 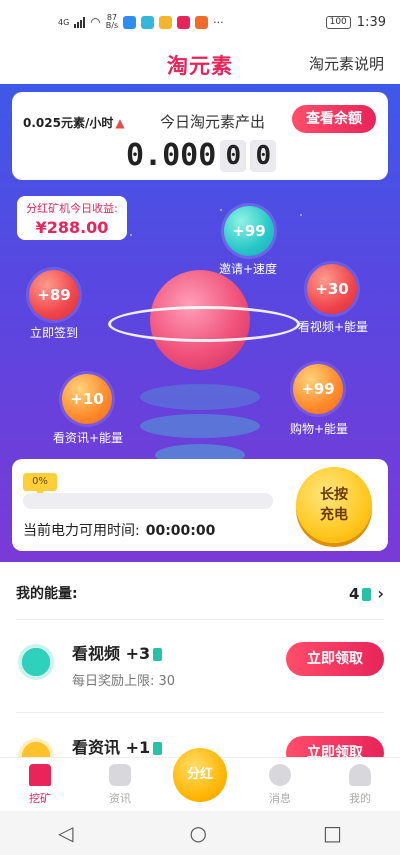 What do you see at coordinates (380, 593) in the screenshot?
I see `chevron-right-icon: ›` at bounding box center [380, 593].